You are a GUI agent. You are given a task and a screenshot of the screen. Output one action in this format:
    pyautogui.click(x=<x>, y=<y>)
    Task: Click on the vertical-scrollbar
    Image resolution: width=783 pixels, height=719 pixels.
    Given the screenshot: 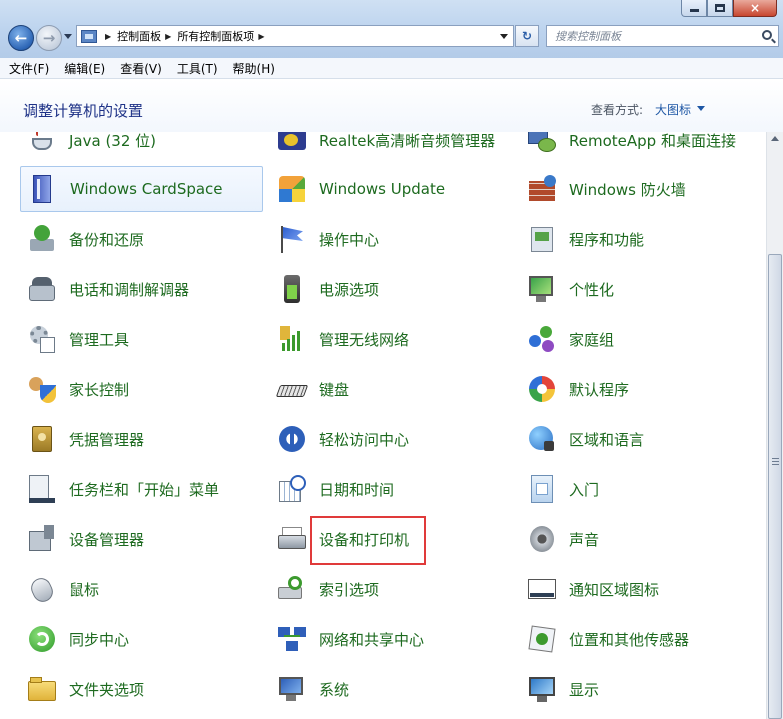 What is the action you would take?
    pyautogui.click(x=774, y=425)
    